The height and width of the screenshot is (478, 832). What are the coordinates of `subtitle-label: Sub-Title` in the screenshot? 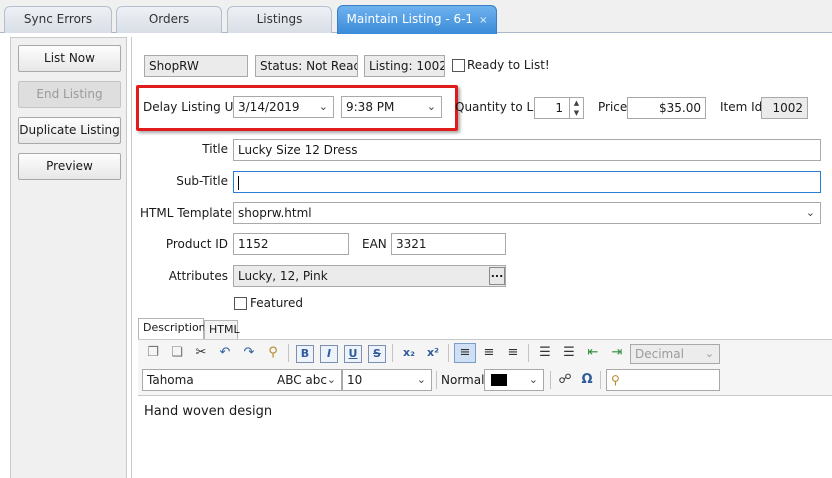 It's located at (202, 181).